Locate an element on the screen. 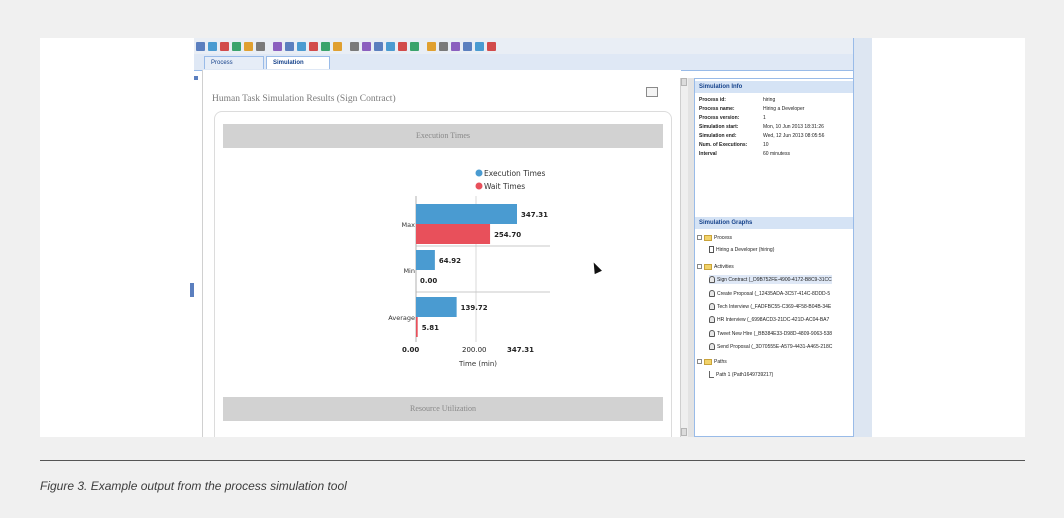 The width and height of the screenshot is (1064, 518). bar-value-label: 64.92 is located at coordinates (450, 261).